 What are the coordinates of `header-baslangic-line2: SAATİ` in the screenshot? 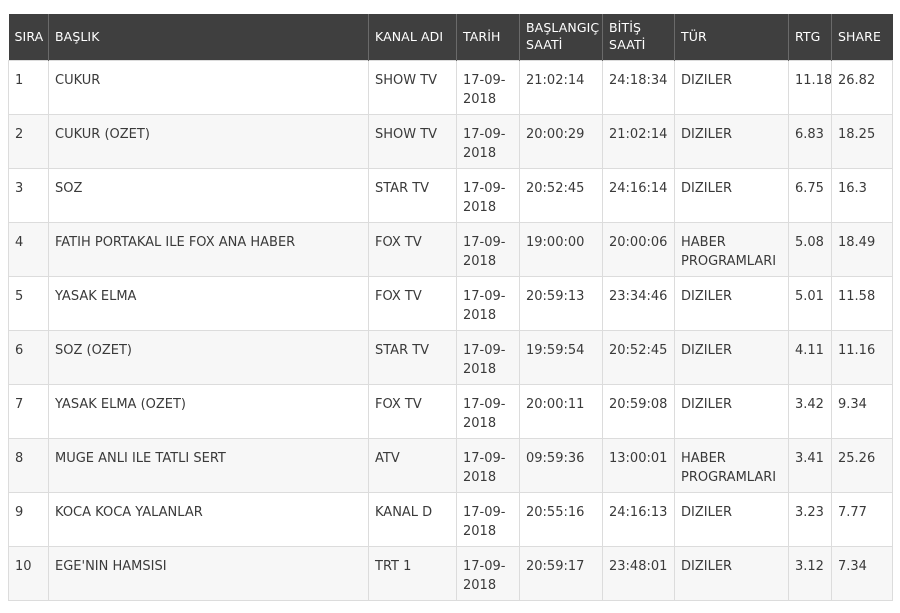 It's located at (544, 44).